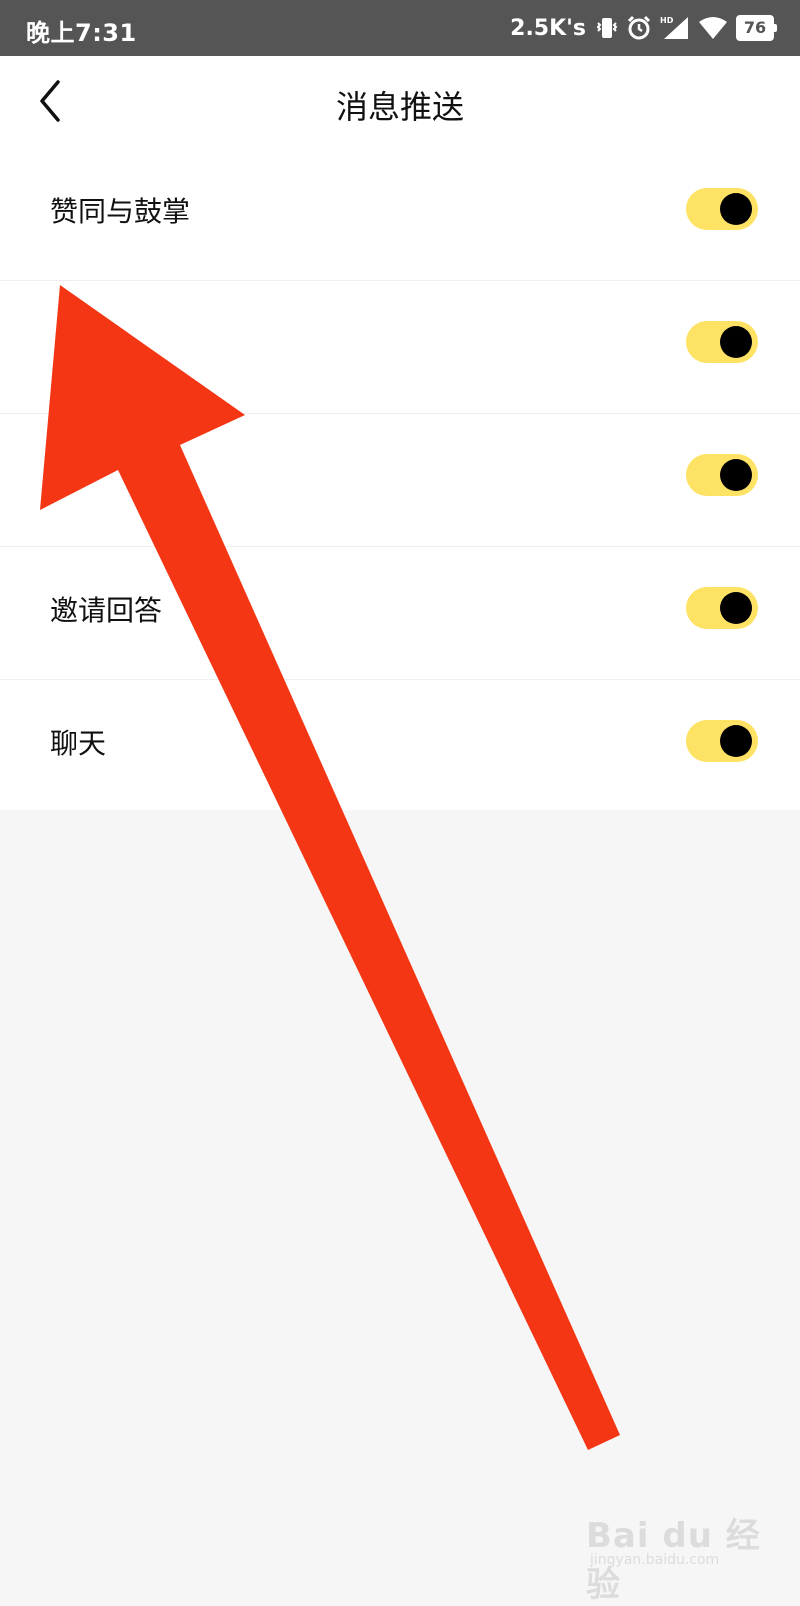 Image resolution: width=800 pixels, height=1606 pixels. Describe the element at coordinates (400, 28) in the screenshot. I see `status-bar: 晚上7:31 2.5K's HD 76` at that location.